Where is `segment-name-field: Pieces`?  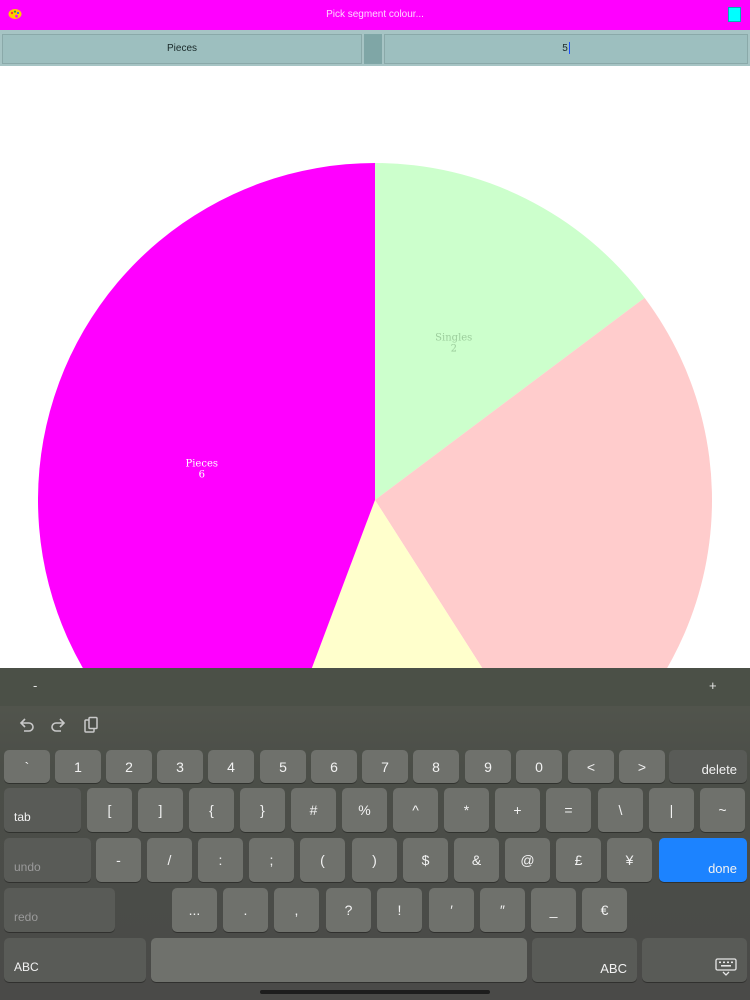 segment-name-field: Pieces is located at coordinates (182, 49).